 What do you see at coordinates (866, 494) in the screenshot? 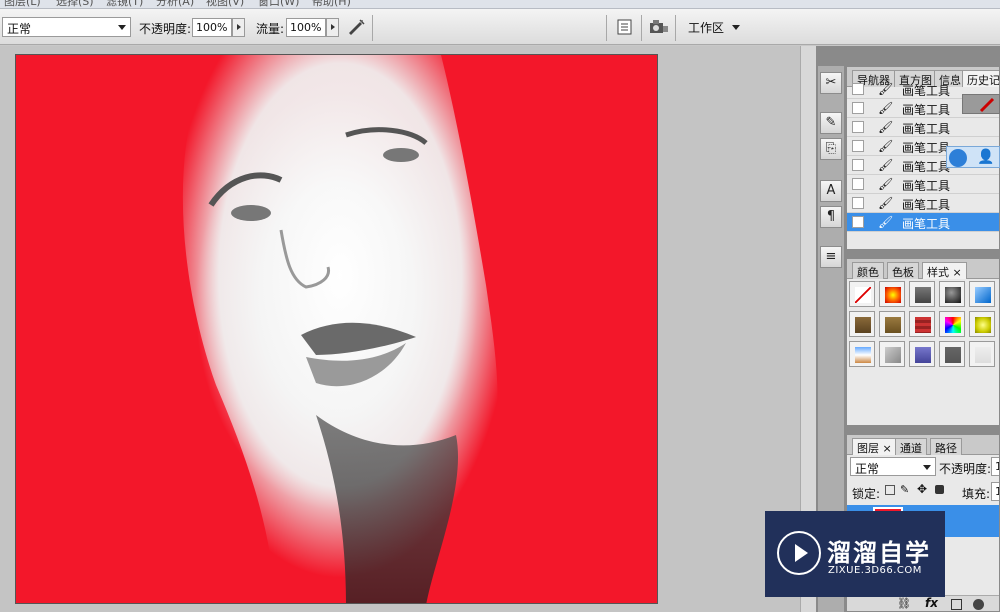
I see `lock-label: 锁定:` at bounding box center [866, 494].